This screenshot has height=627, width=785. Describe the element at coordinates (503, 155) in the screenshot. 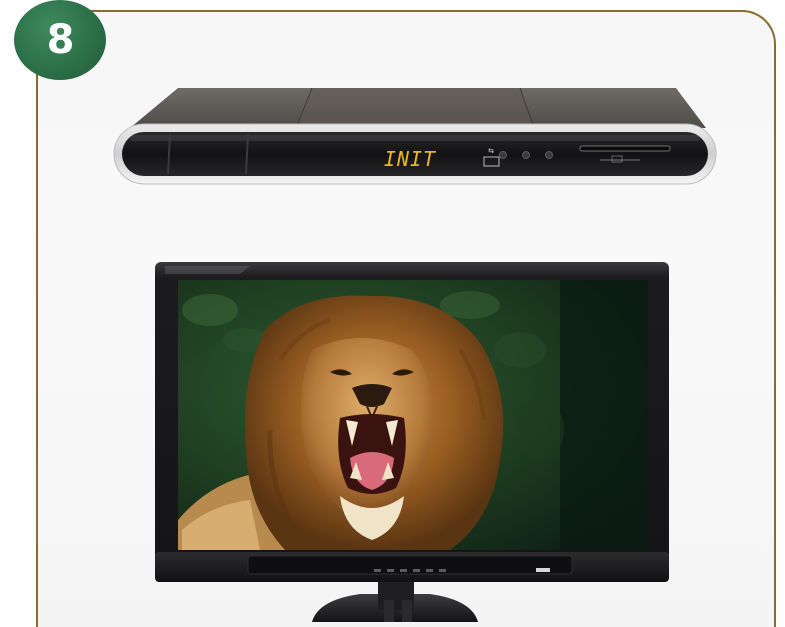

I see `power-button` at that location.